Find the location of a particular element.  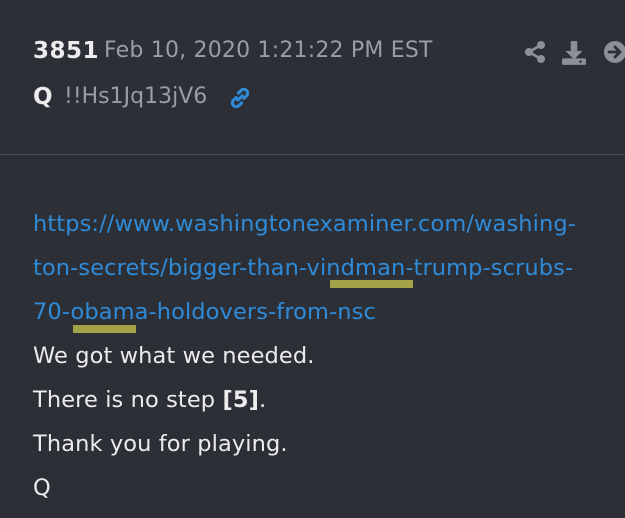

article-link-line: 70-obama-holdovers-from-nsc is located at coordinates (329, 312).